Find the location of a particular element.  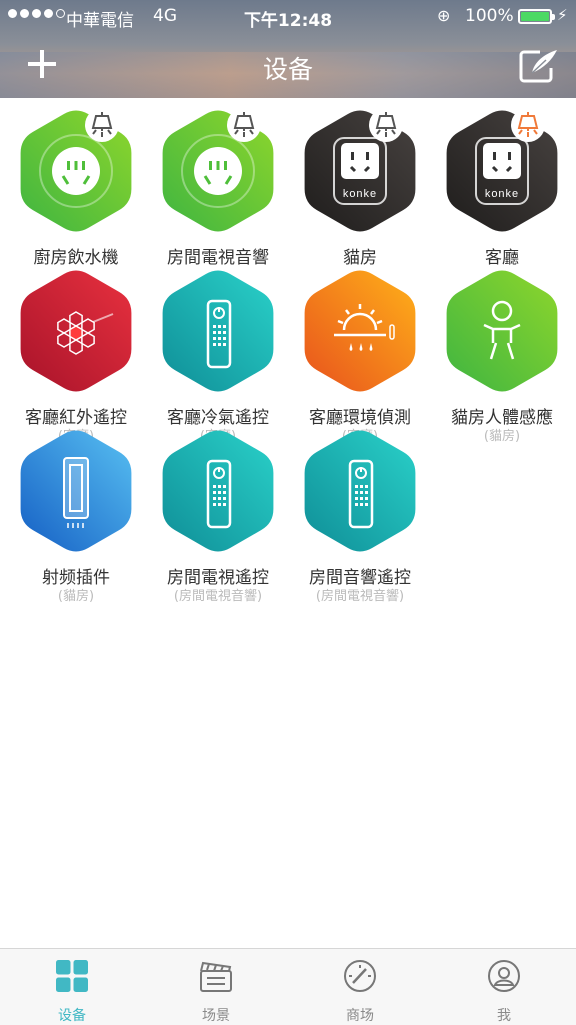

page-title: 设备 is located at coordinates (287, 69).